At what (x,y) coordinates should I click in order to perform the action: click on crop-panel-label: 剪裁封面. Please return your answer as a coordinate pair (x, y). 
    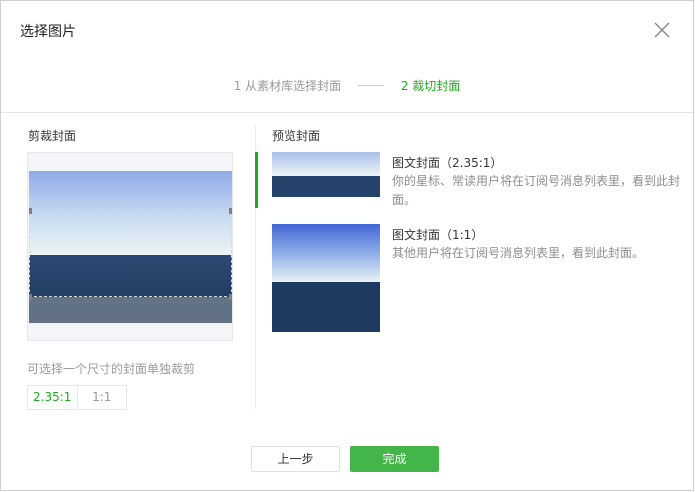
    Looking at the image, I should click on (52, 136).